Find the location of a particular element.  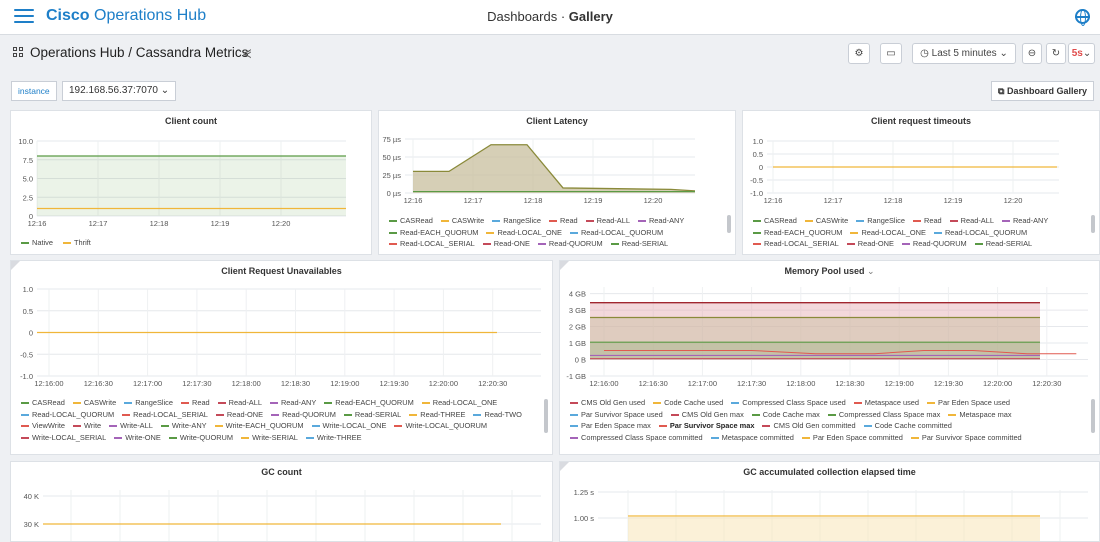

menu-icon is located at coordinates (24, 17).